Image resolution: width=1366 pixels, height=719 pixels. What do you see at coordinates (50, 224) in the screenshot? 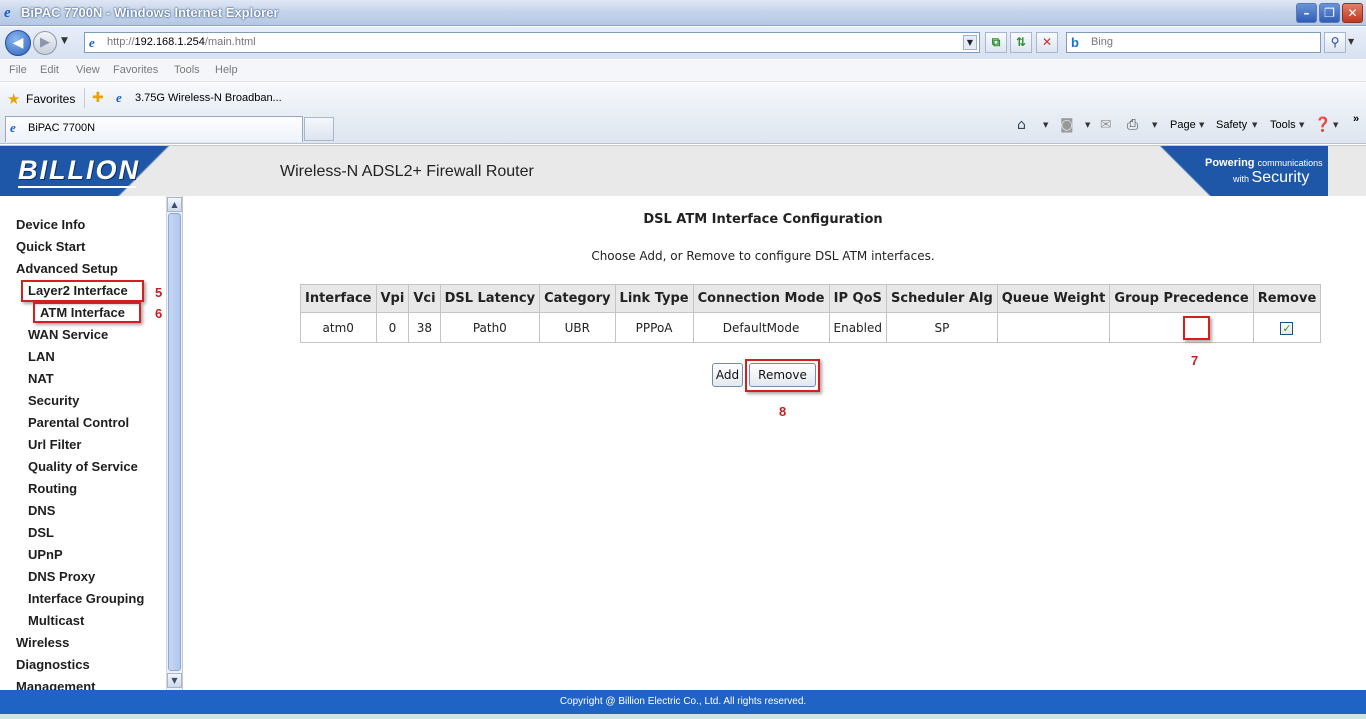
I see `sidebar-item-device-info: Device Info` at bounding box center [50, 224].